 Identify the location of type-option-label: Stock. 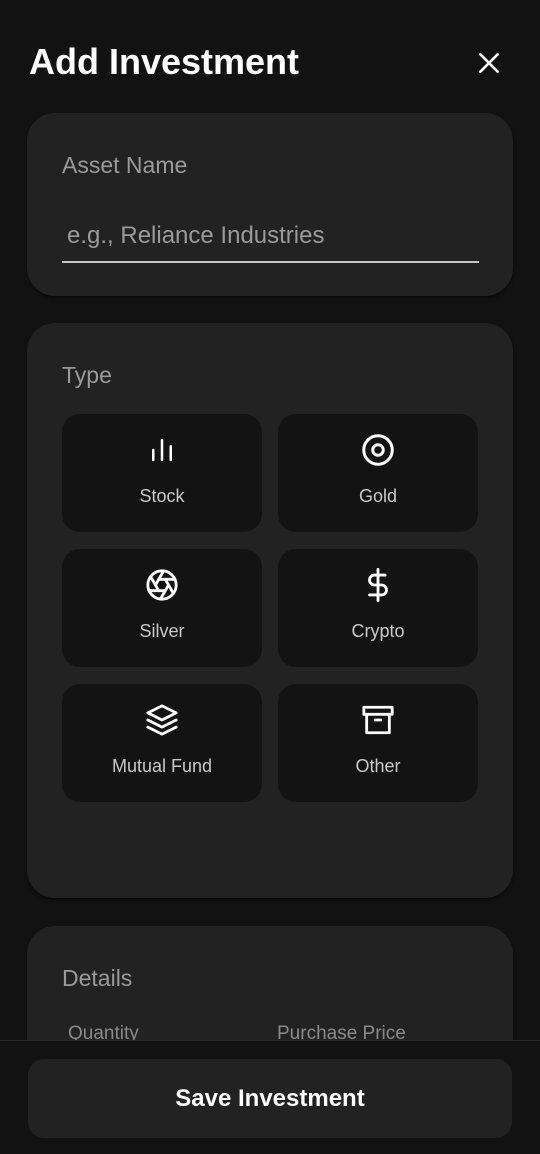
(162, 496).